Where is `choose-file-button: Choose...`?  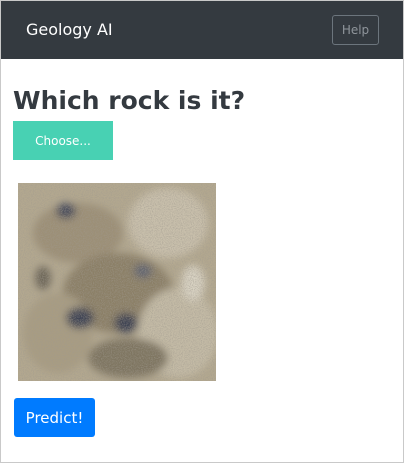
choose-file-button: Choose... is located at coordinates (63, 140).